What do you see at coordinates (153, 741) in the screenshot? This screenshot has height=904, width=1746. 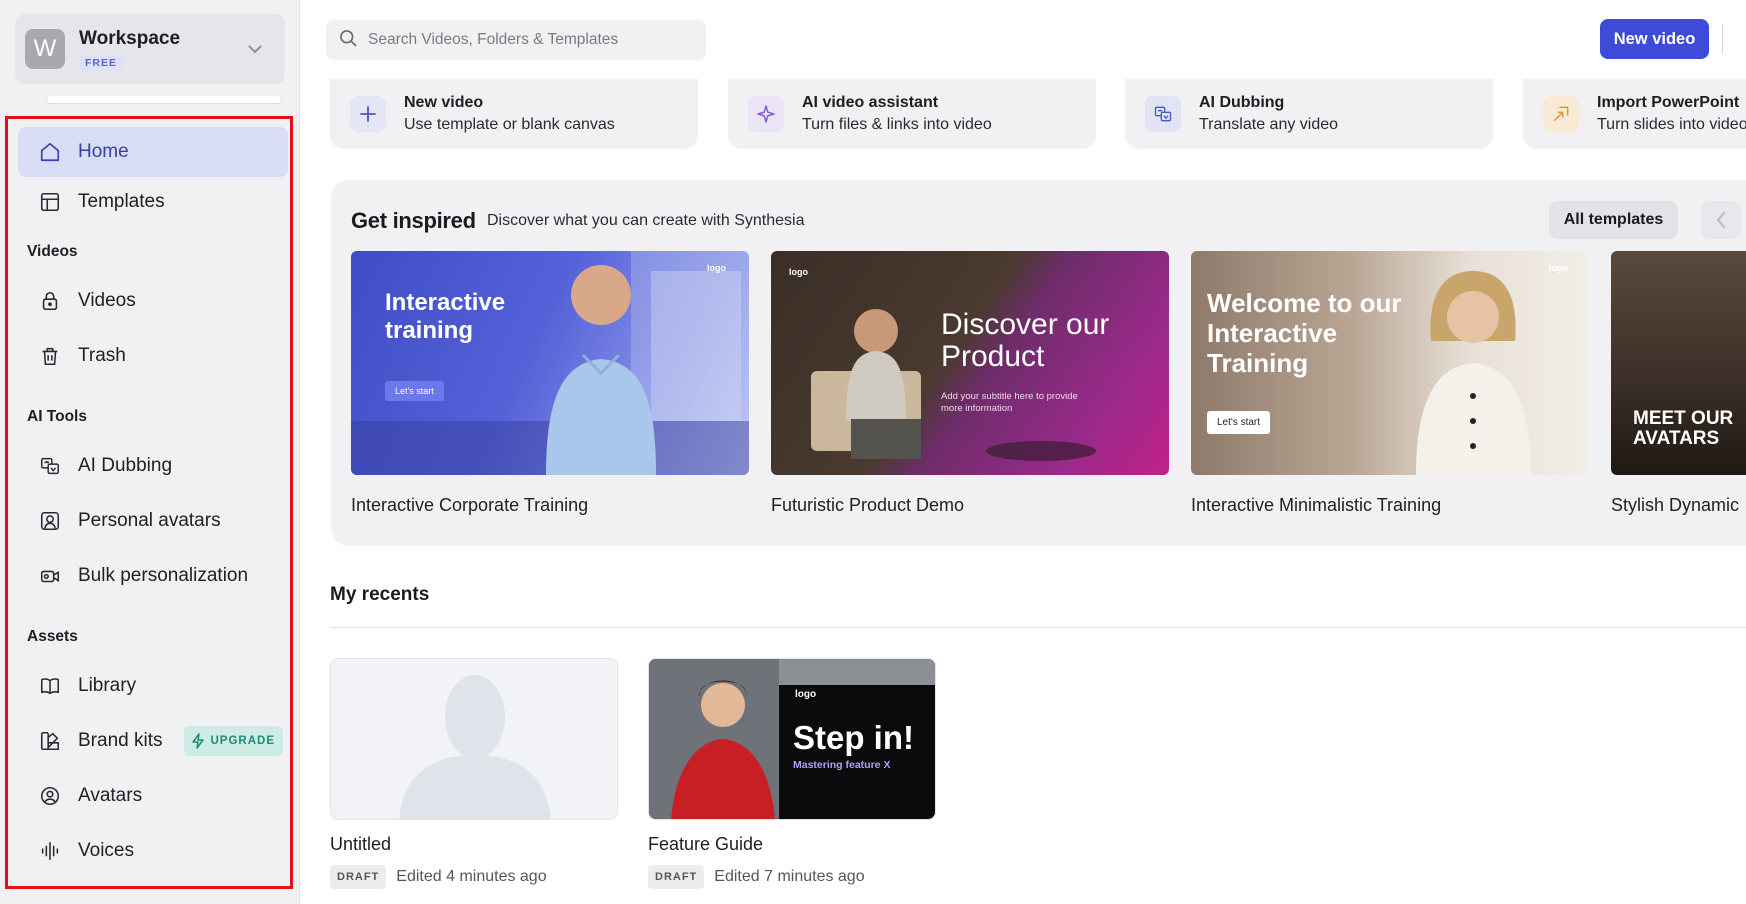 I see `sidebar-item-brand-kits: Brand kits UPGRADE` at bounding box center [153, 741].